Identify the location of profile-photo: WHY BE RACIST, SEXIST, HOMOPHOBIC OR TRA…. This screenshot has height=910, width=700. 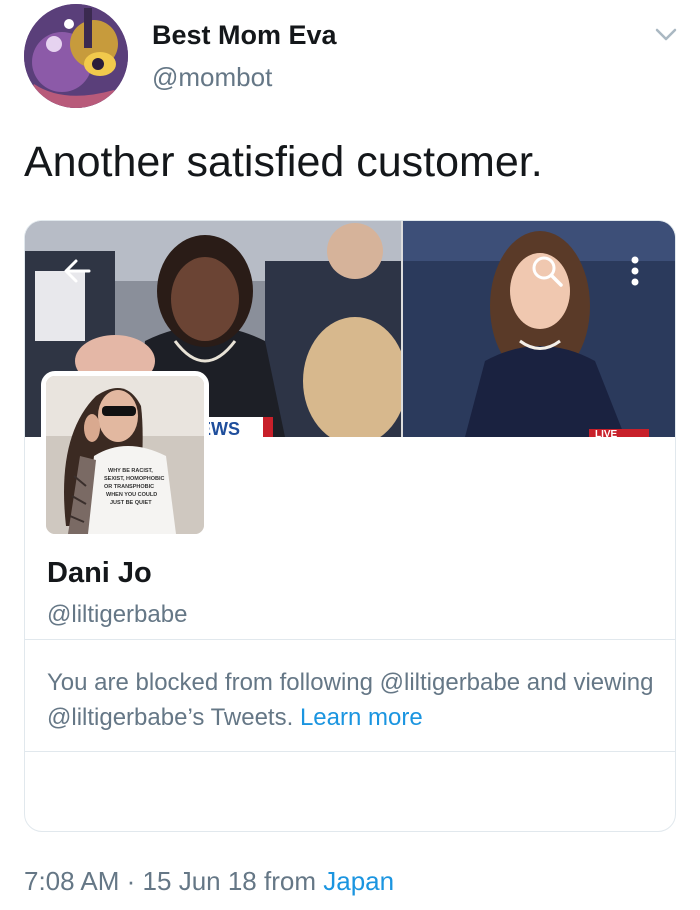
(125, 455).